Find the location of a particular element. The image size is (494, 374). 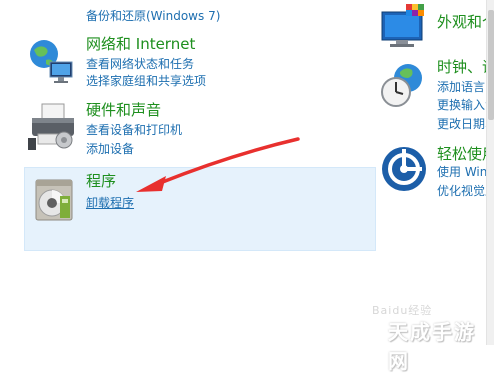

ease-of-access-icon is located at coordinates (404, 169).